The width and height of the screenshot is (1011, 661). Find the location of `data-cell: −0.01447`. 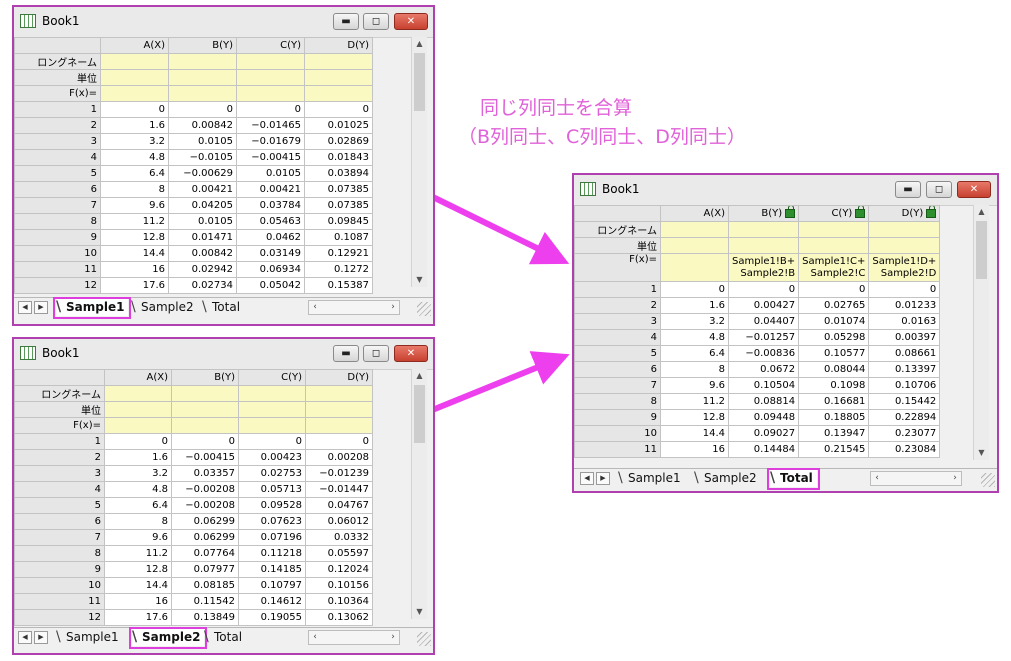

data-cell: −0.01447 is located at coordinates (339, 489).